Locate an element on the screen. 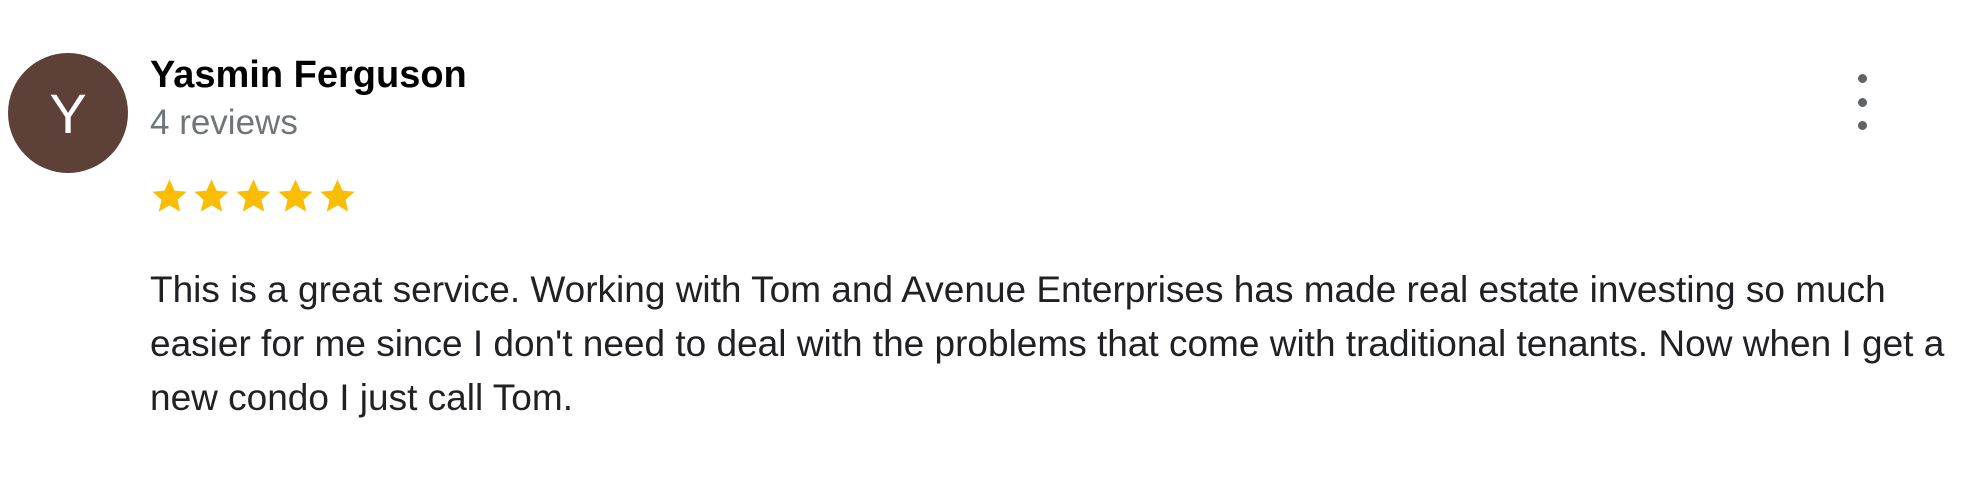 The width and height of the screenshot is (1970, 500). more-options-button is located at coordinates (1862, 102).